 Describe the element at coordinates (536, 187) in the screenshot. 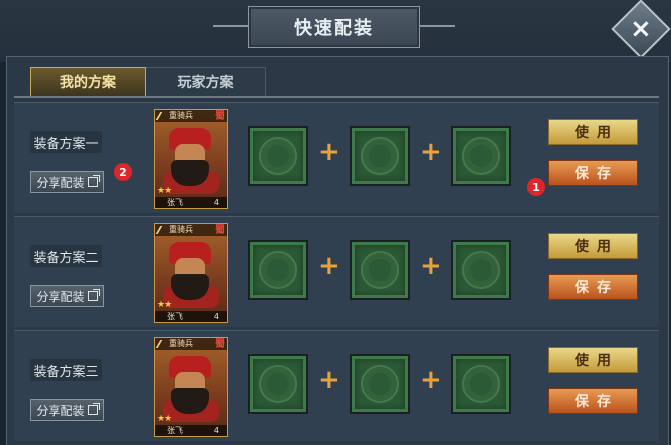

I see `annotation-marker-1: 1` at that location.